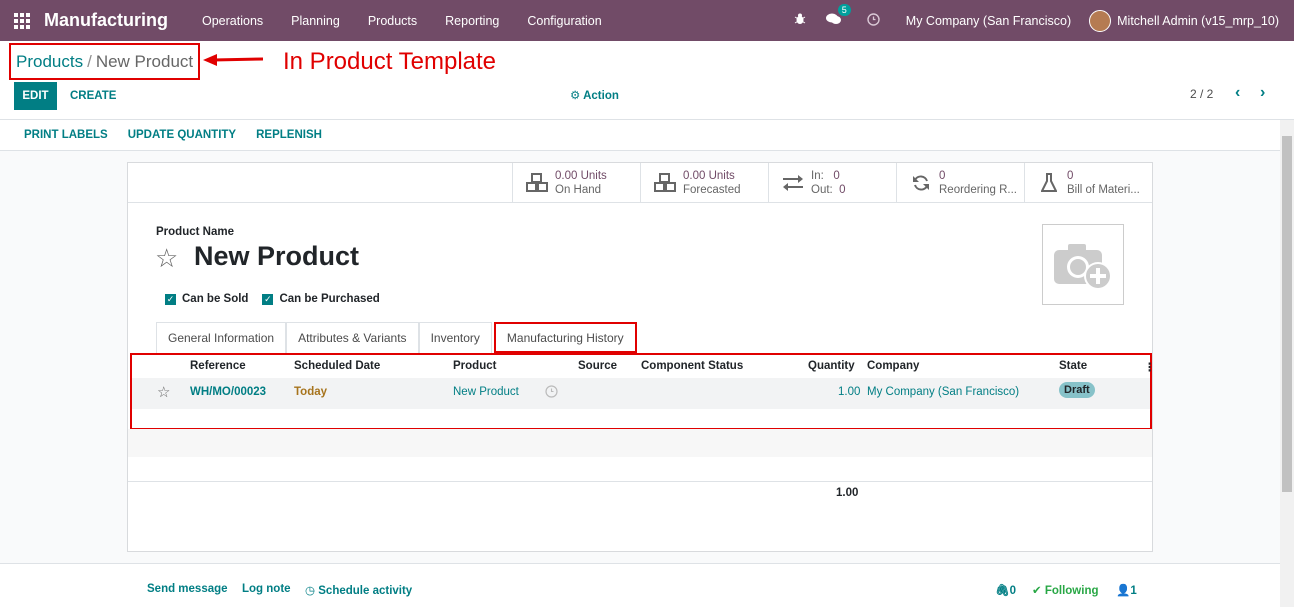 The height and width of the screenshot is (607, 1294). I want to click on product-name-field: New Product, so click(276, 256).